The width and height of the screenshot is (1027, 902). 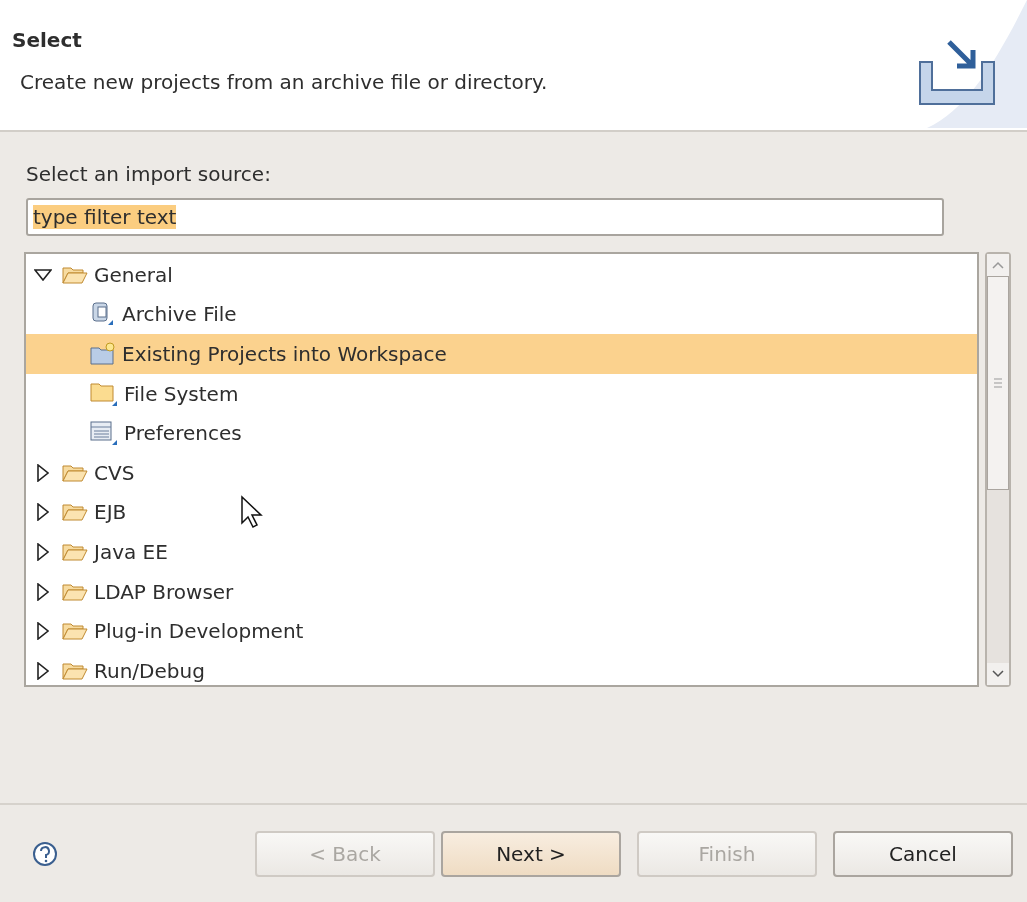 I want to click on archive-icon, so click(x=103, y=314).